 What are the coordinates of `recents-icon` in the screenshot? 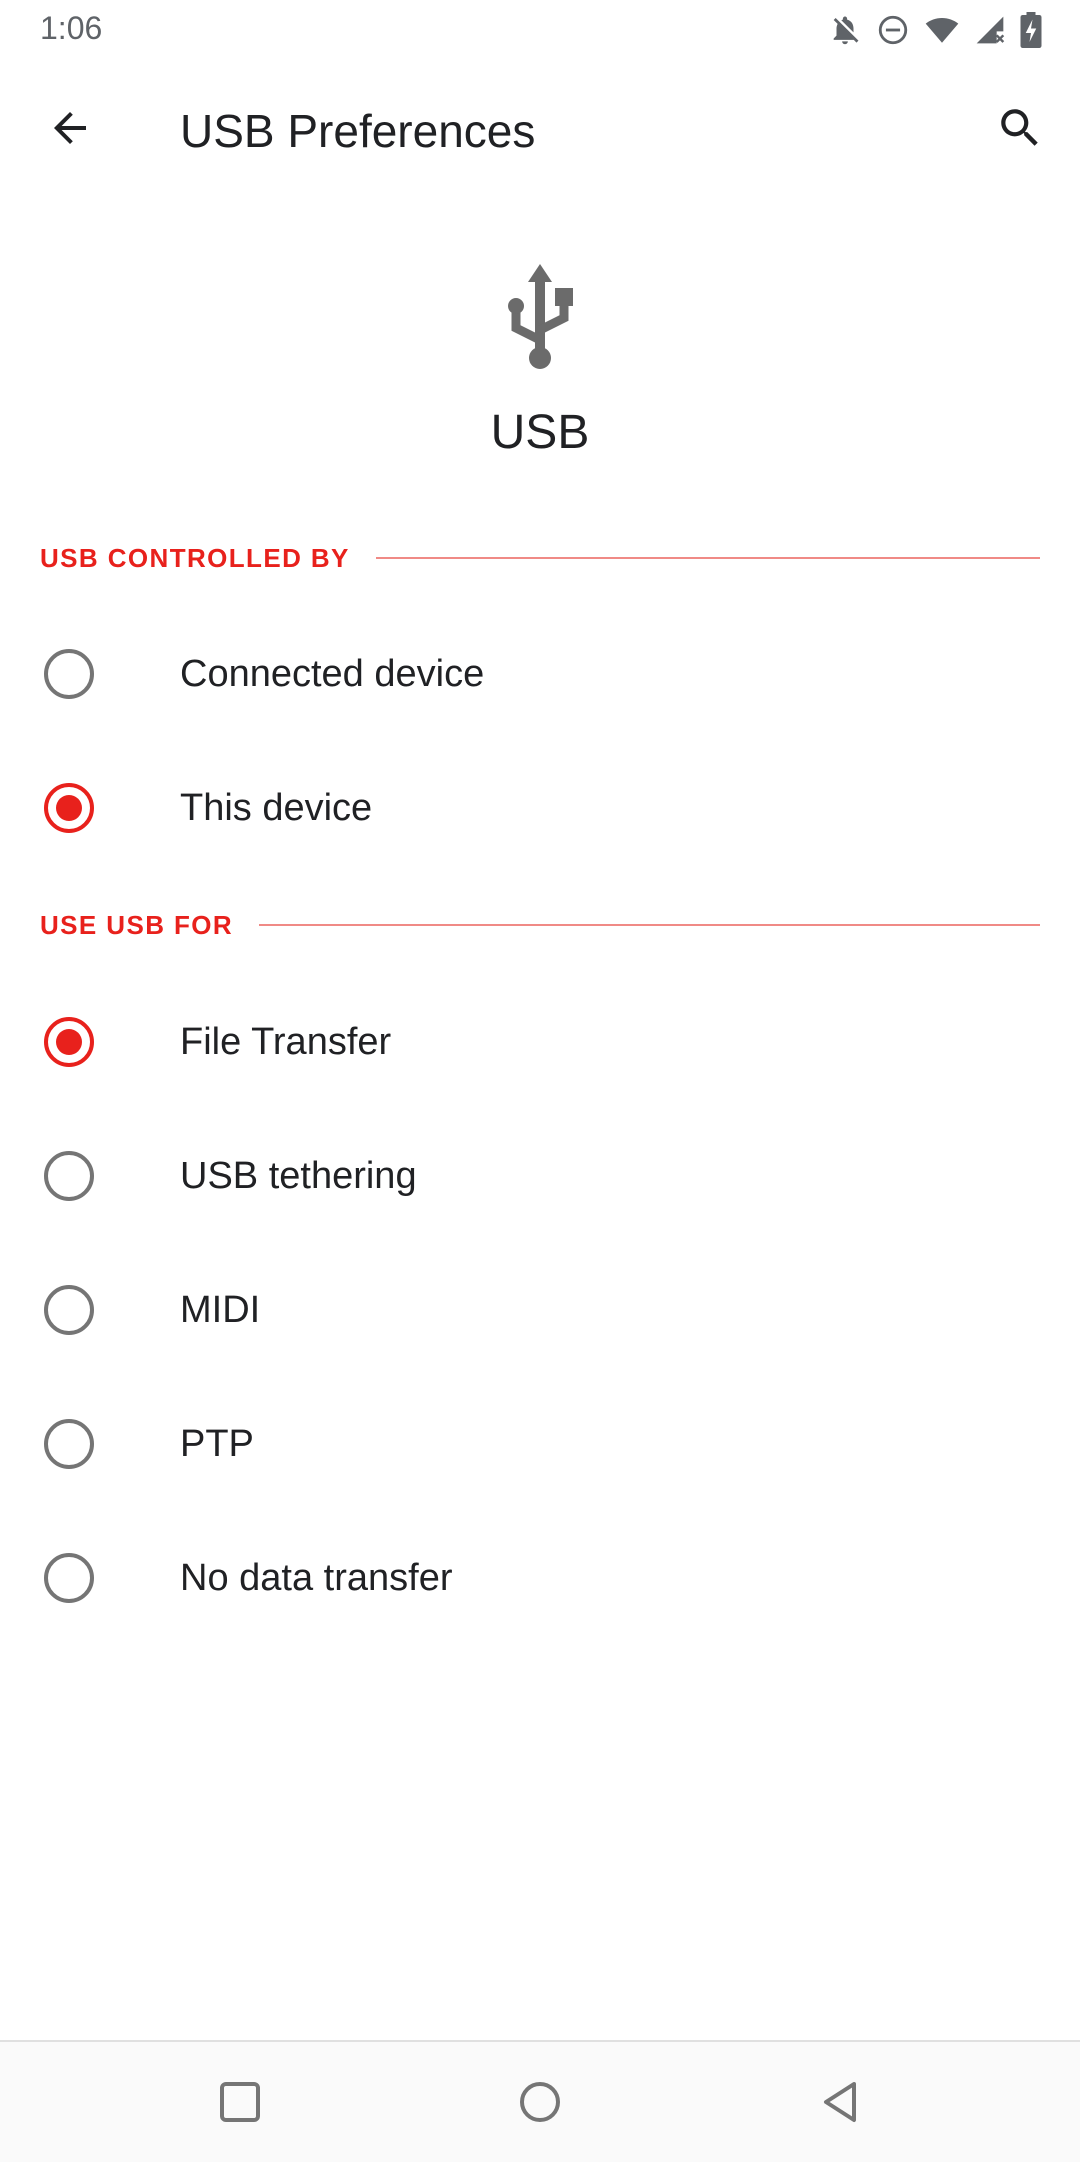 It's located at (240, 2102).